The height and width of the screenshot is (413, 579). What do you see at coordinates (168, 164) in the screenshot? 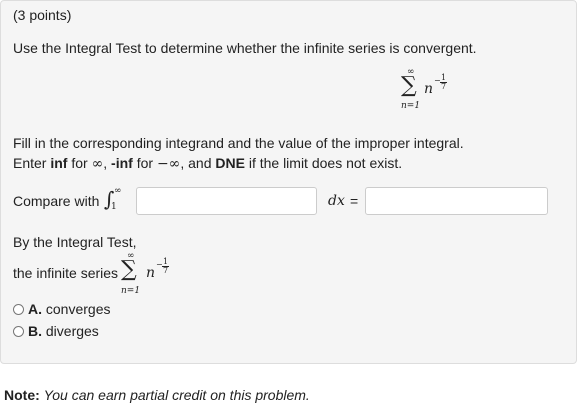
I see `neg-infinity-symbol: −∞` at bounding box center [168, 164].